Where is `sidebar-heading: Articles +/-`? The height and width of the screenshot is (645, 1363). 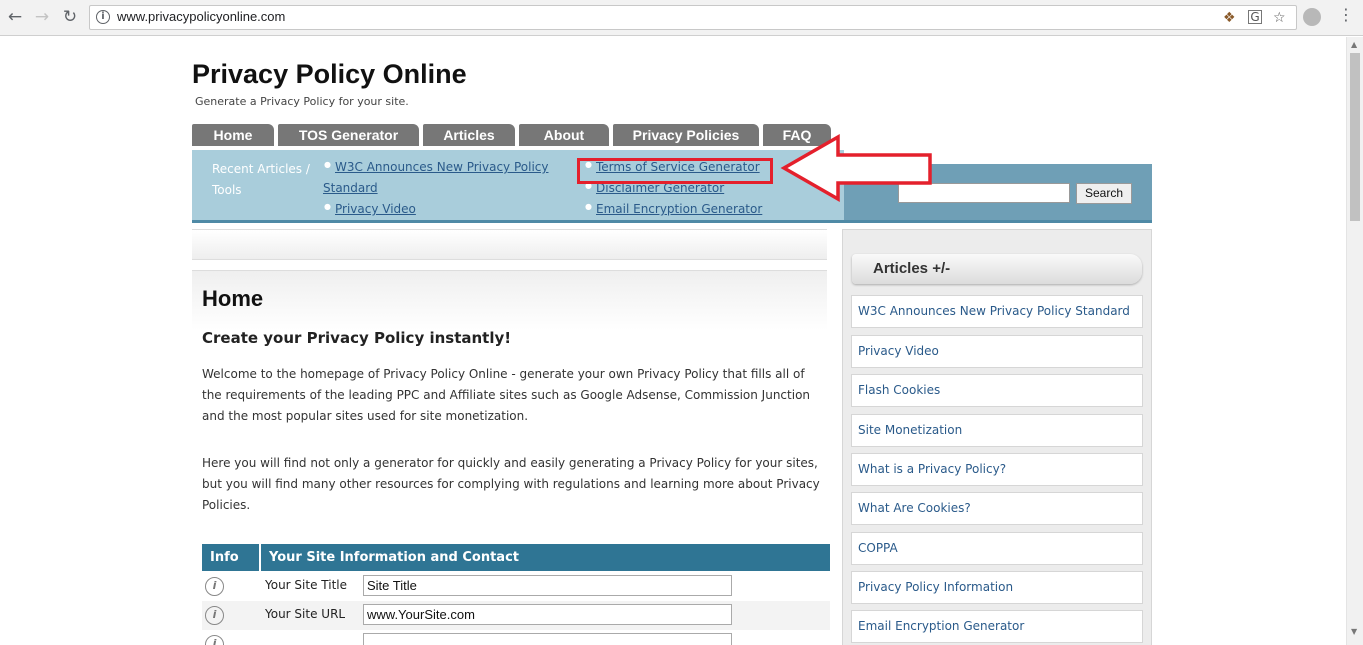
sidebar-heading: Articles +/- is located at coordinates (997, 269).